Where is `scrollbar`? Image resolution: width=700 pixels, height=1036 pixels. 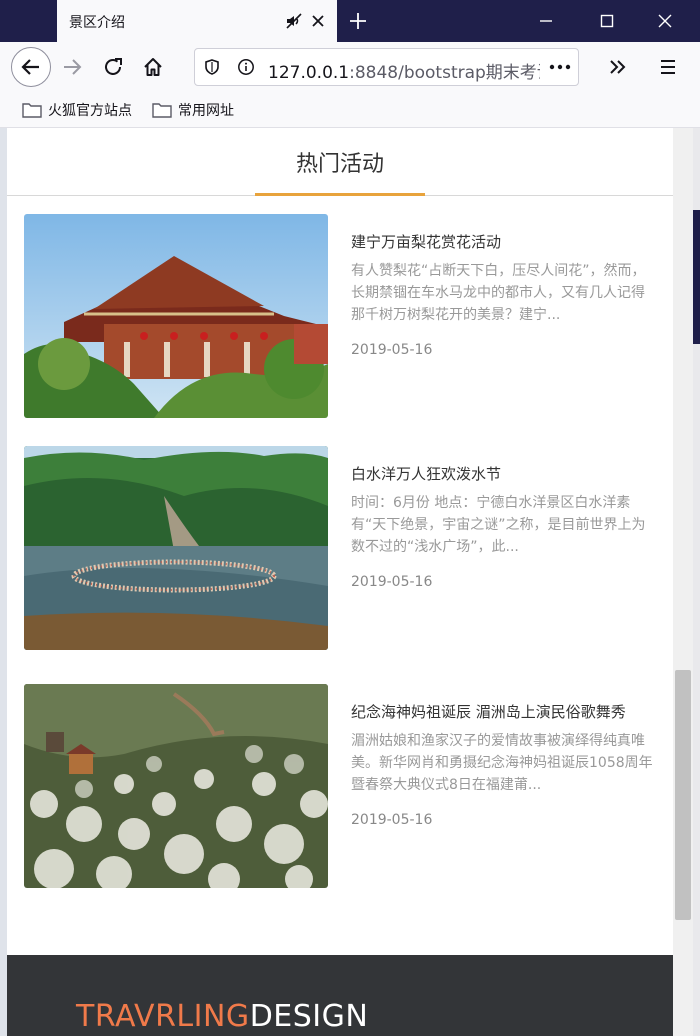 scrollbar is located at coordinates (683, 582).